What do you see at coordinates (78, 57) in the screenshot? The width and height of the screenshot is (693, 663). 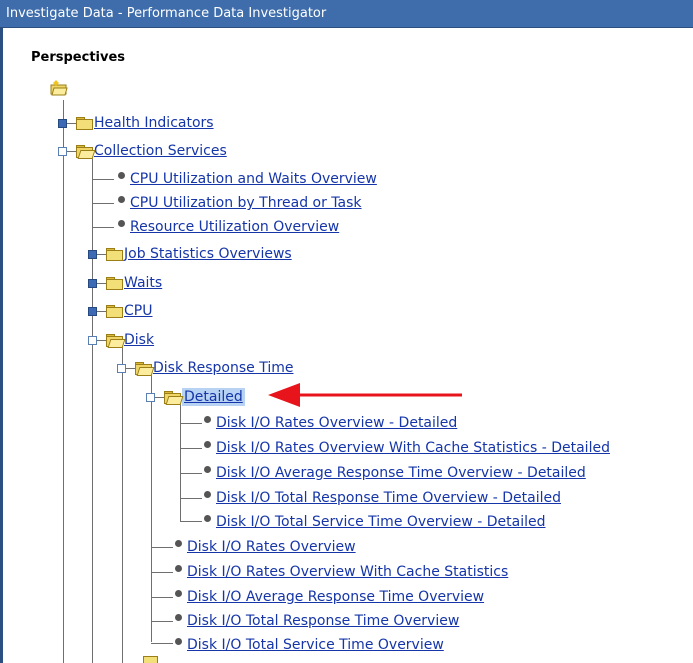 I see `perspectives-heading: Perspectives` at bounding box center [78, 57].